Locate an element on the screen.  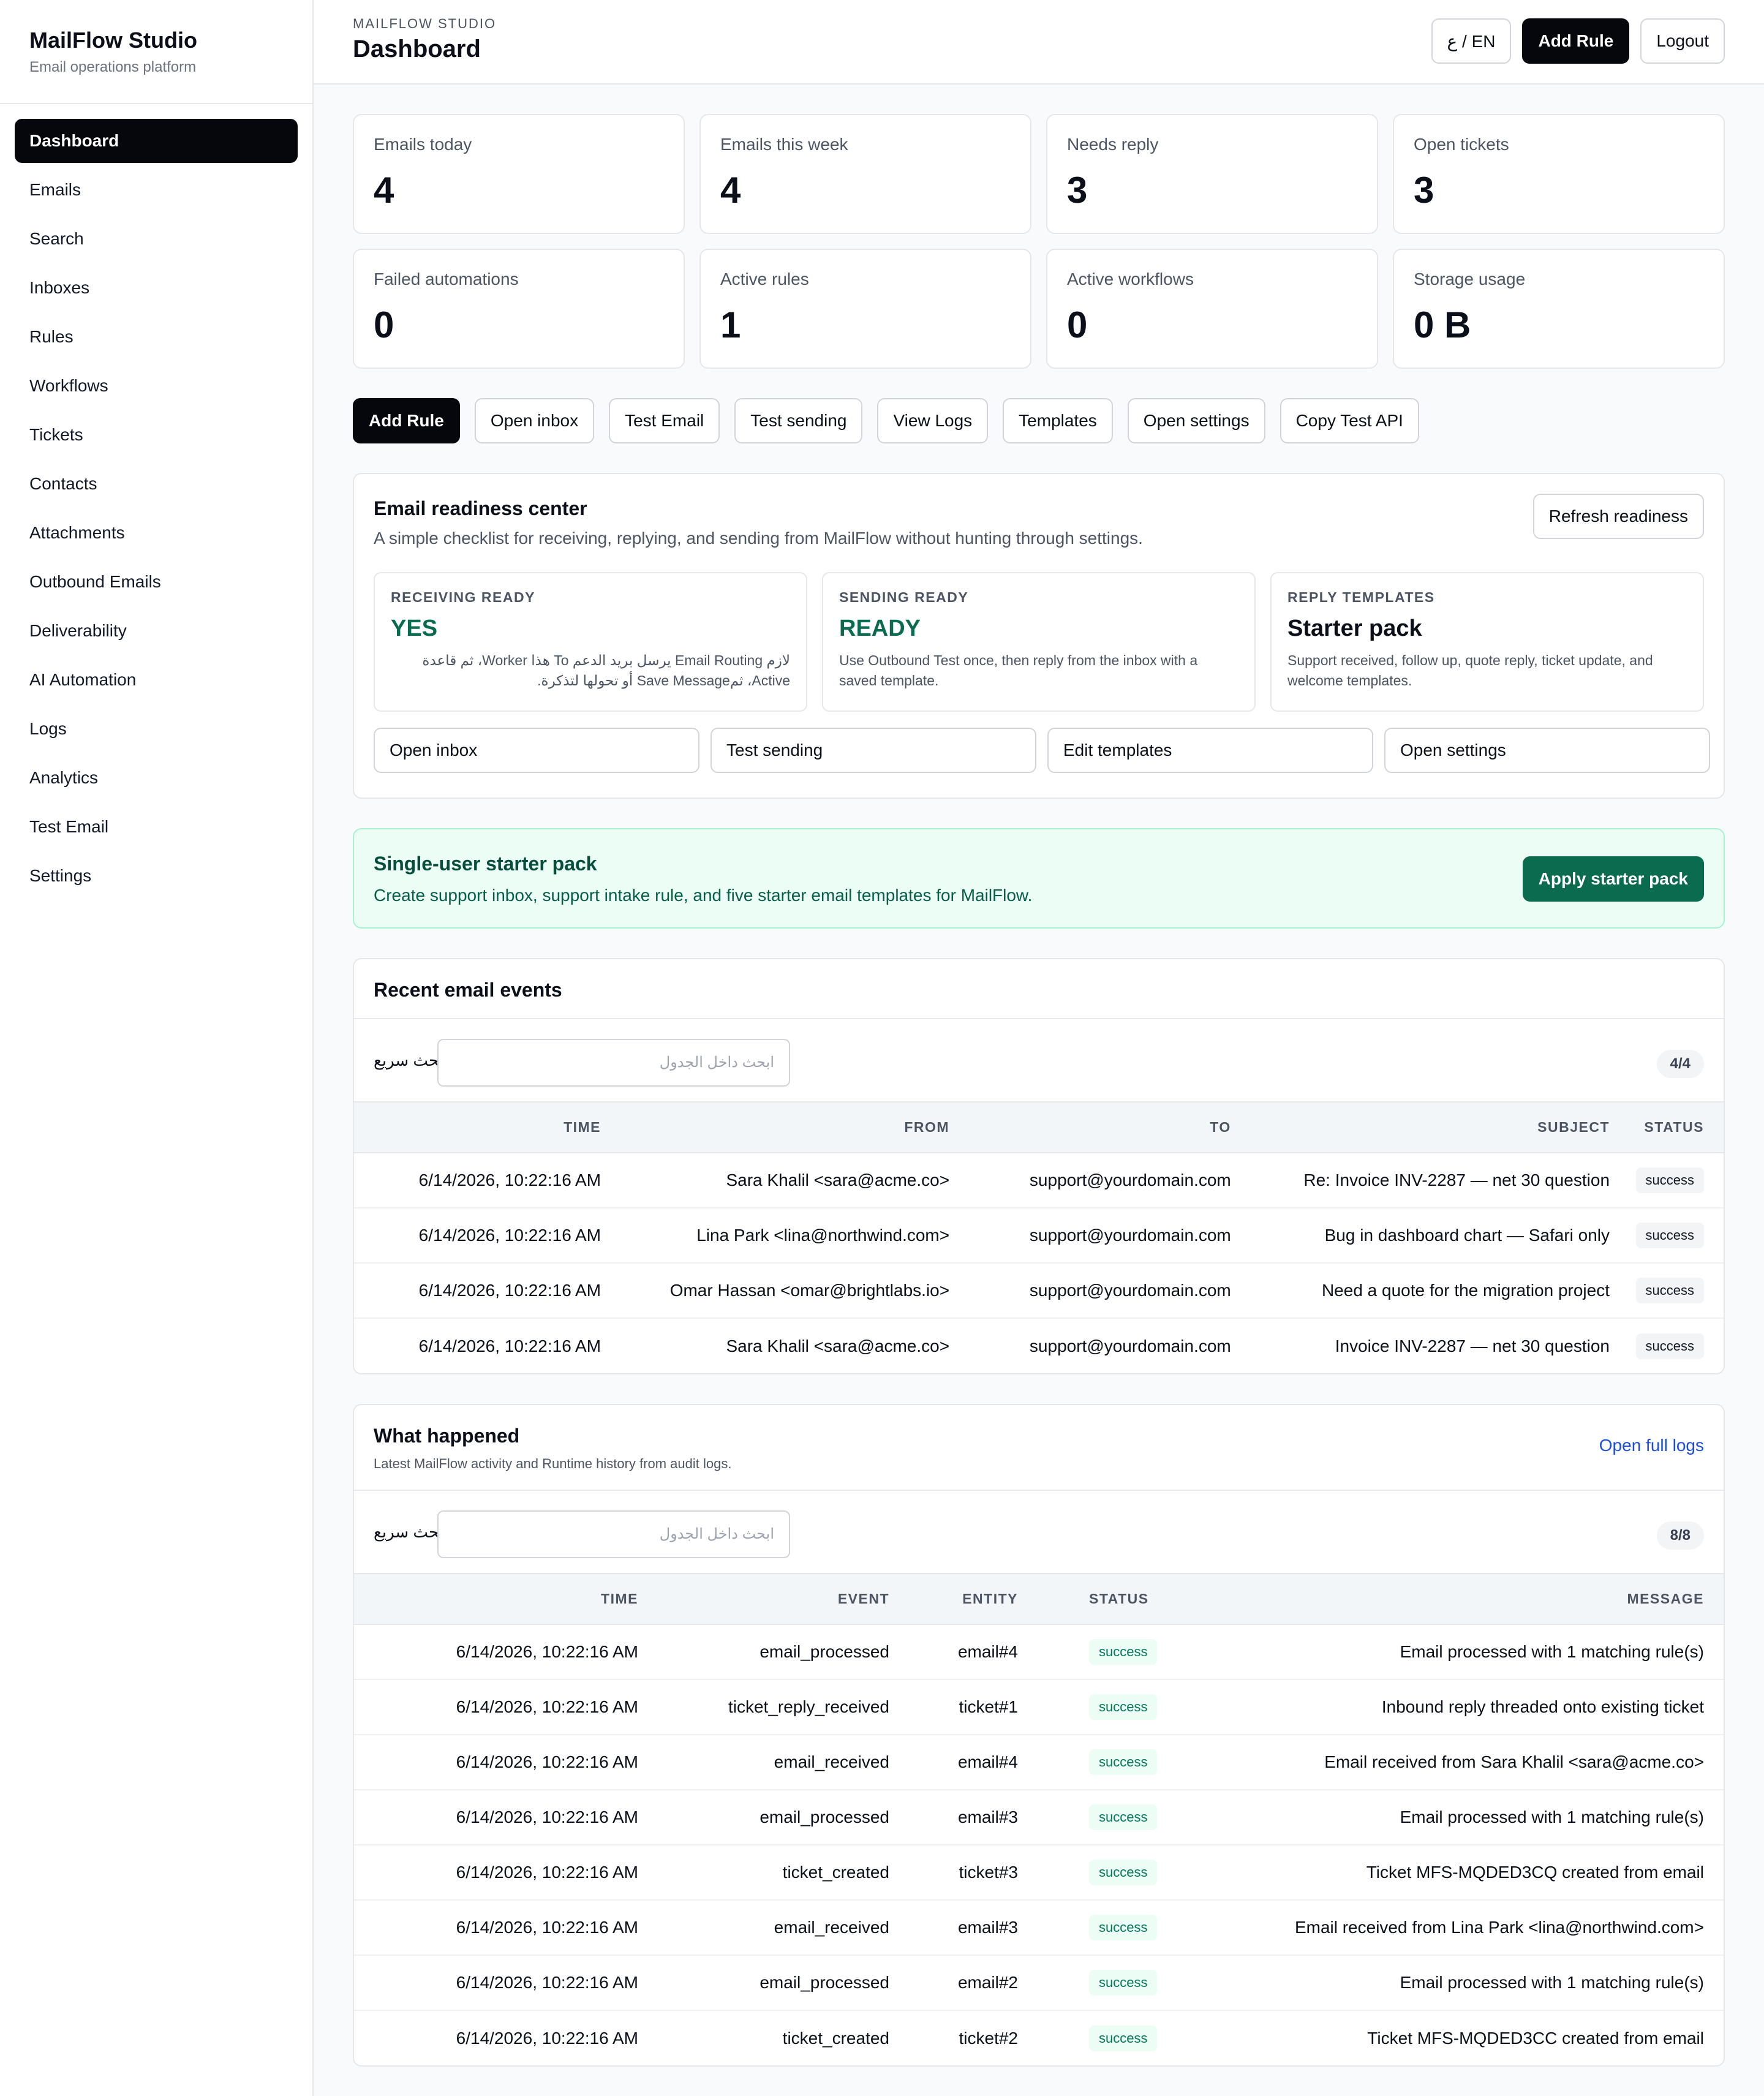
cell-entity: email#3 is located at coordinates (964, 1928).